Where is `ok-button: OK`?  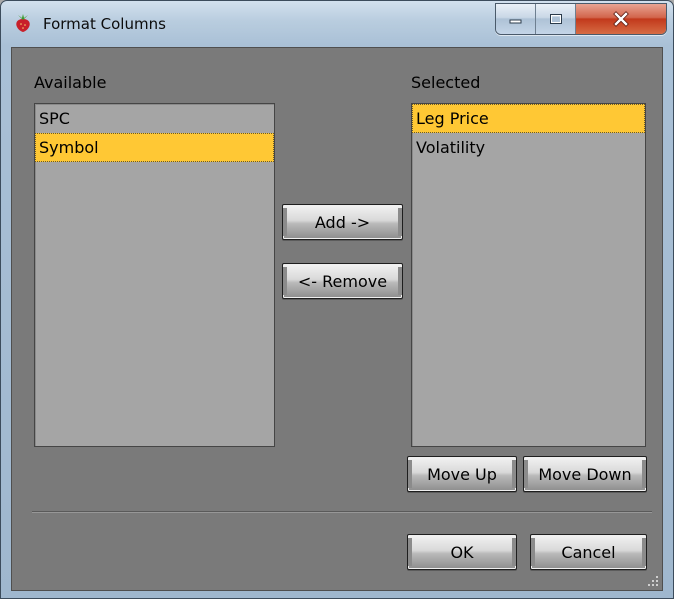 ok-button: OK is located at coordinates (462, 552).